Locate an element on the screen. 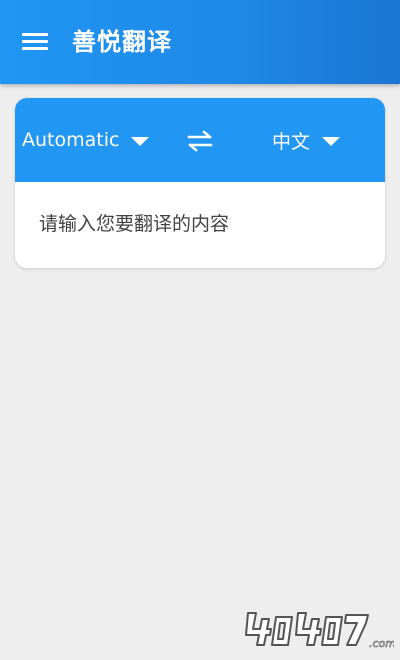 The height and width of the screenshot is (660, 400). swap-arrows-svg is located at coordinates (200, 141).